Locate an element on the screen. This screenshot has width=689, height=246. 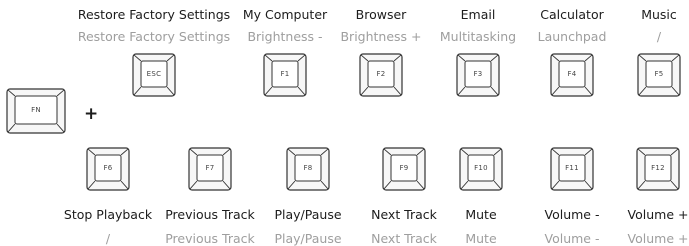
f4-key: F4 is located at coordinates (572, 75).